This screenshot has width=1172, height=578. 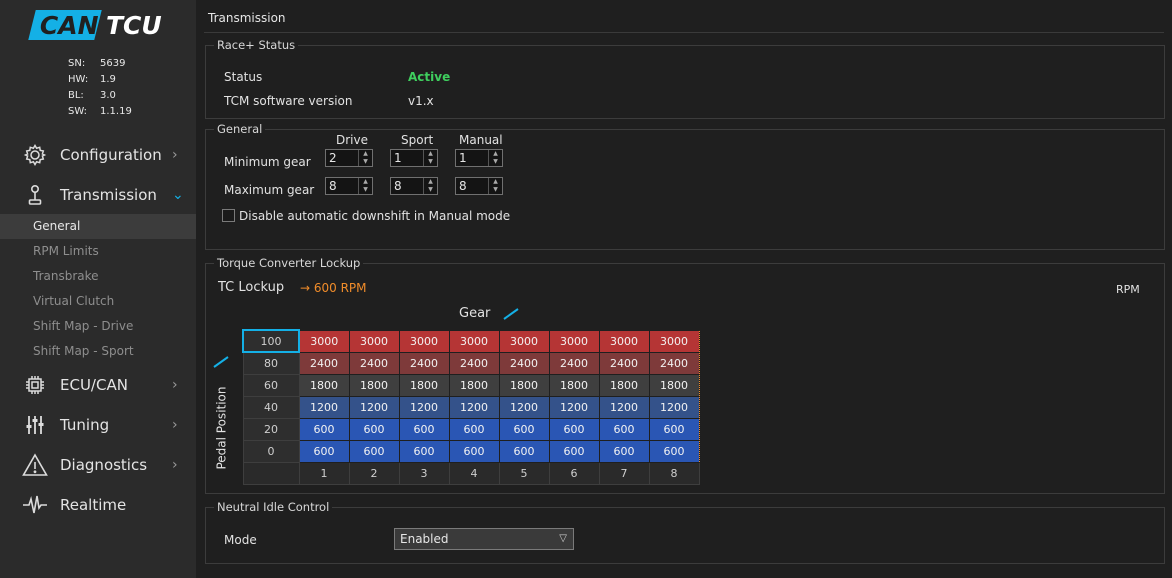 I want to click on nav-item-diagnostics: Diagnostics ›, so click(x=98, y=465).